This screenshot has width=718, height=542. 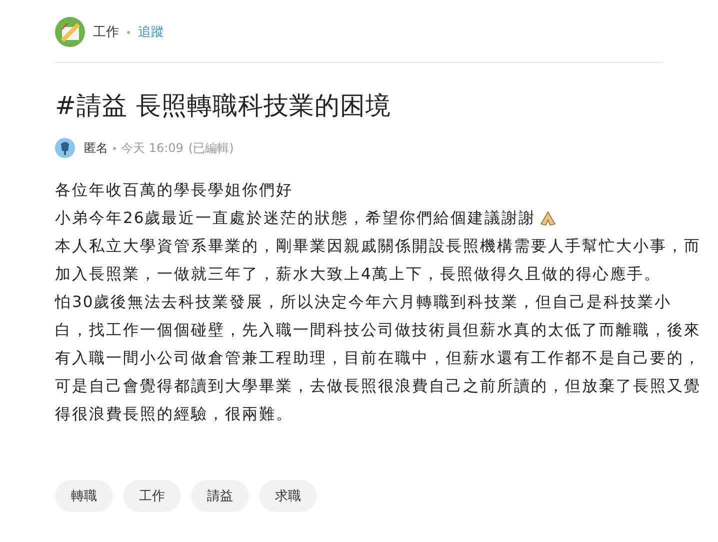 I want to click on tag-chip: 請益, so click(x=220, y=496).